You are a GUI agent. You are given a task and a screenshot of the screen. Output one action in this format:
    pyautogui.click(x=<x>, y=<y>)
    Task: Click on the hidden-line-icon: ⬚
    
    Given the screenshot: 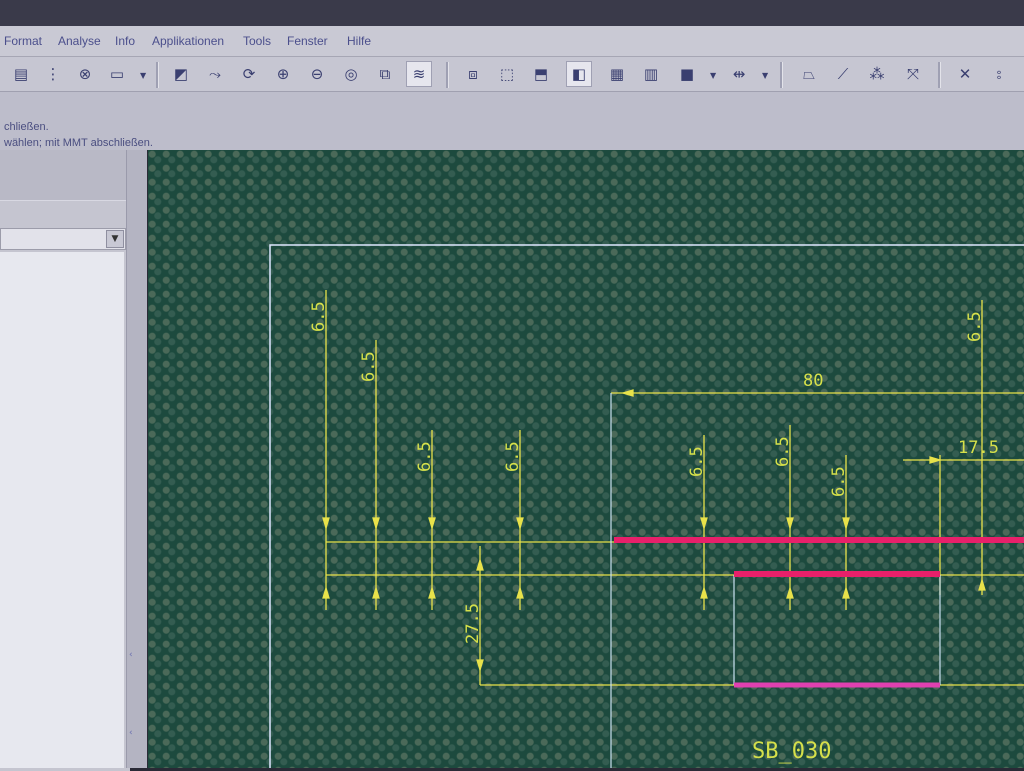 What is the action you would take?
    pyautogui.click(x=507, y=74)
    